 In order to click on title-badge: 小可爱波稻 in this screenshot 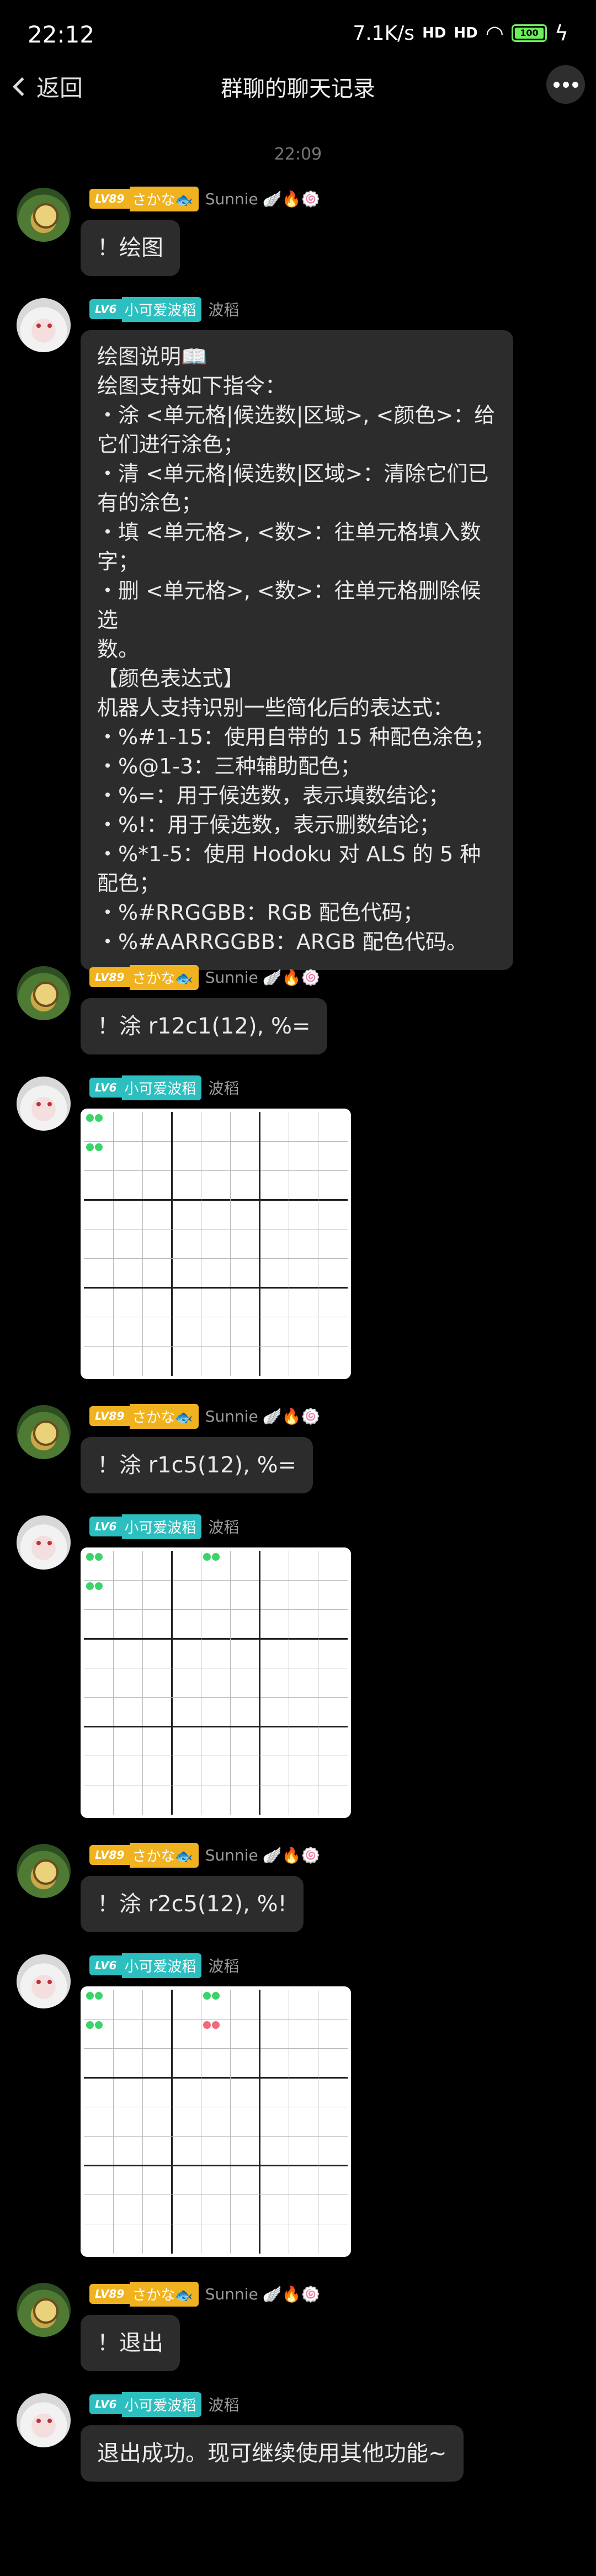, I will do `click(162, 2404)`.